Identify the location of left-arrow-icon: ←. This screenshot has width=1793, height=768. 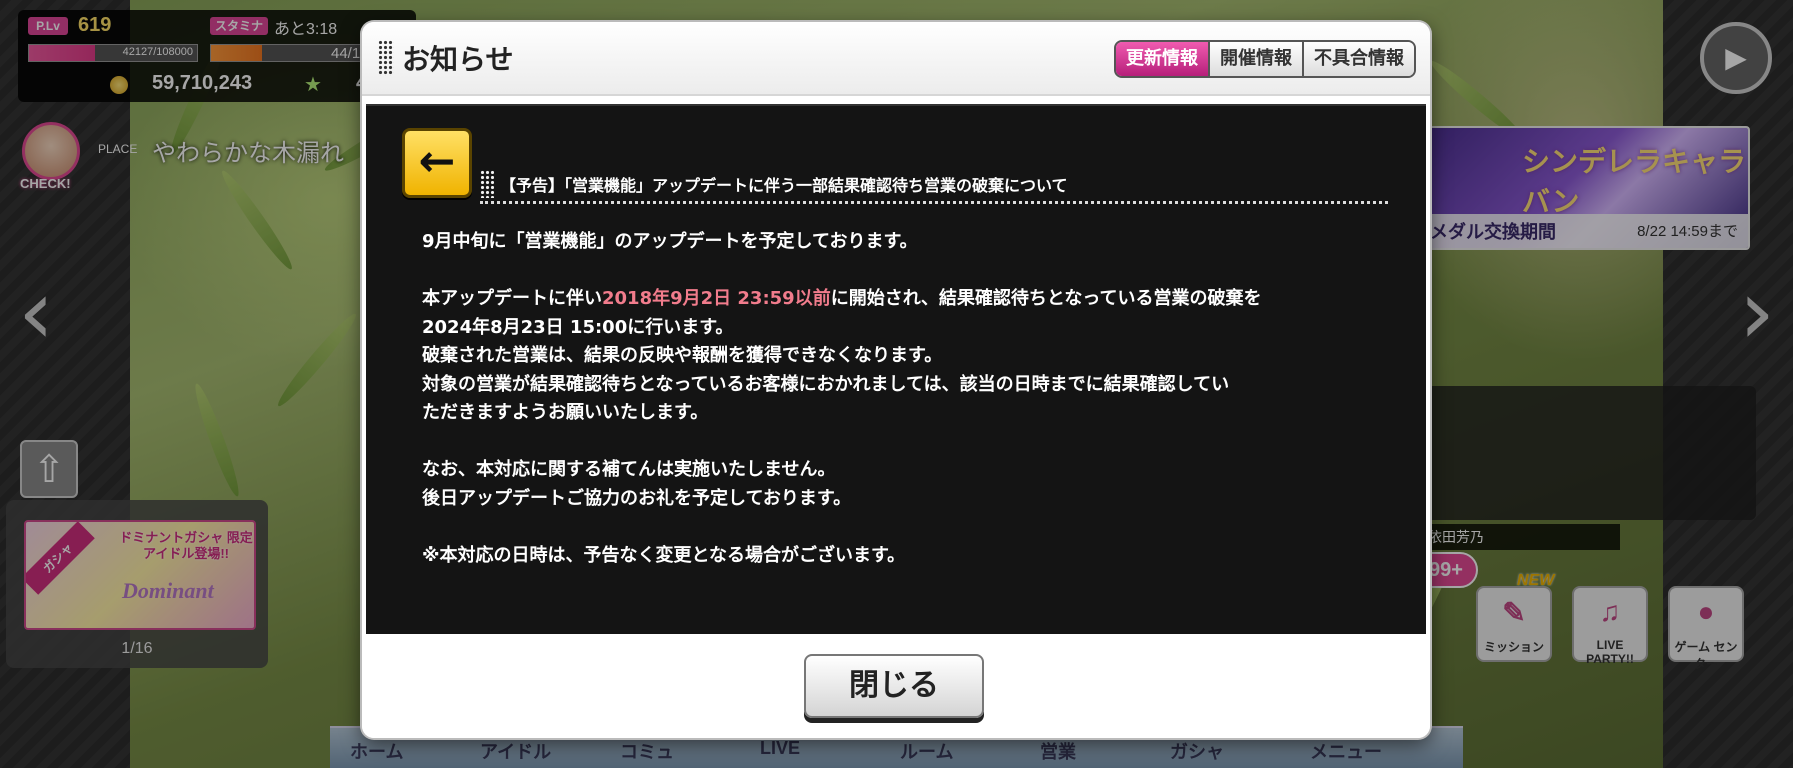
(437, 161).